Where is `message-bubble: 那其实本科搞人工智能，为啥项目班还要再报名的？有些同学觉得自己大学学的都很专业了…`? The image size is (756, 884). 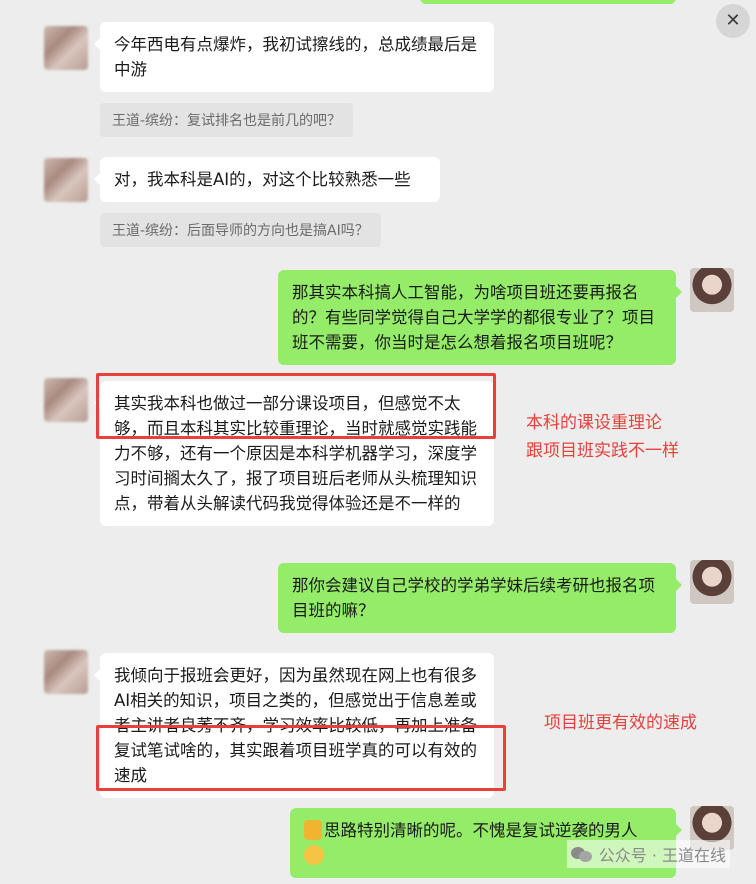
message-bubble: 那其实本科搞人工智能，为啥项目班还要再报名的？有些同学觉得自己大学学的都很专业了… is located at coordinates (480, 317).